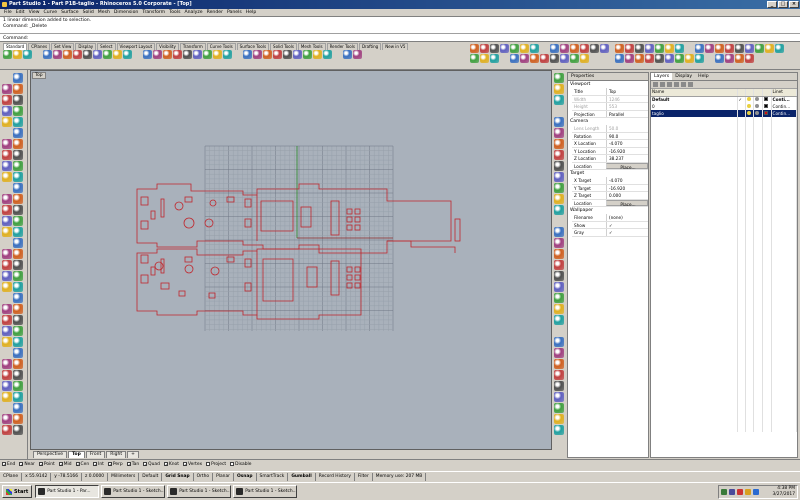 The height and width of the screenshot is (500, 800). What do you see at coordinates (287, 54) in the screenshot?
I see `show-icon` at bounding box center [287, 54].